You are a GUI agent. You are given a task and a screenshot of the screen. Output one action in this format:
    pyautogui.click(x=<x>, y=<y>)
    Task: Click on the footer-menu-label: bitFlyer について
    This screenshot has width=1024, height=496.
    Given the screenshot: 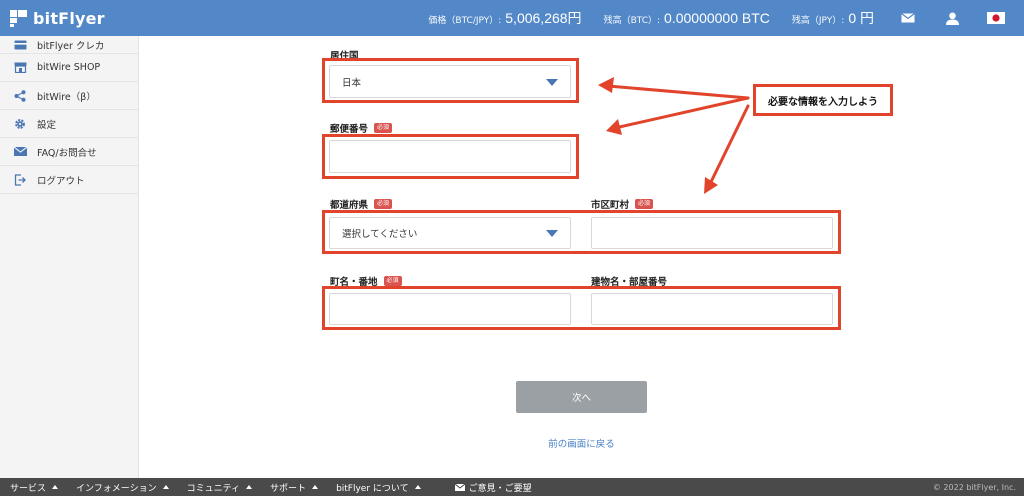 What is the action you would take?
    pyautogui.click(x=372, y=488)
    